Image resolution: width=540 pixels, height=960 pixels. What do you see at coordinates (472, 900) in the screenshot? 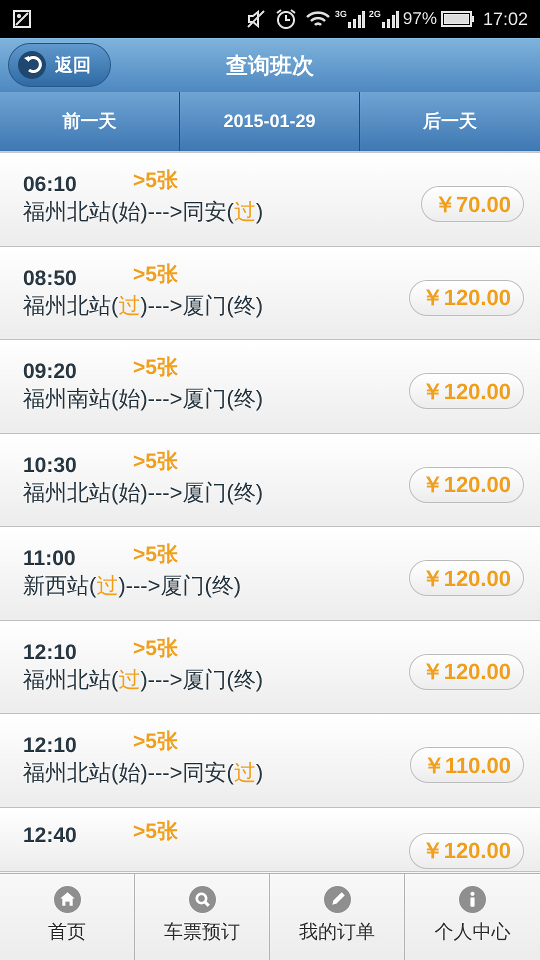
I see `info-icon` at bounding box center [472, 900].